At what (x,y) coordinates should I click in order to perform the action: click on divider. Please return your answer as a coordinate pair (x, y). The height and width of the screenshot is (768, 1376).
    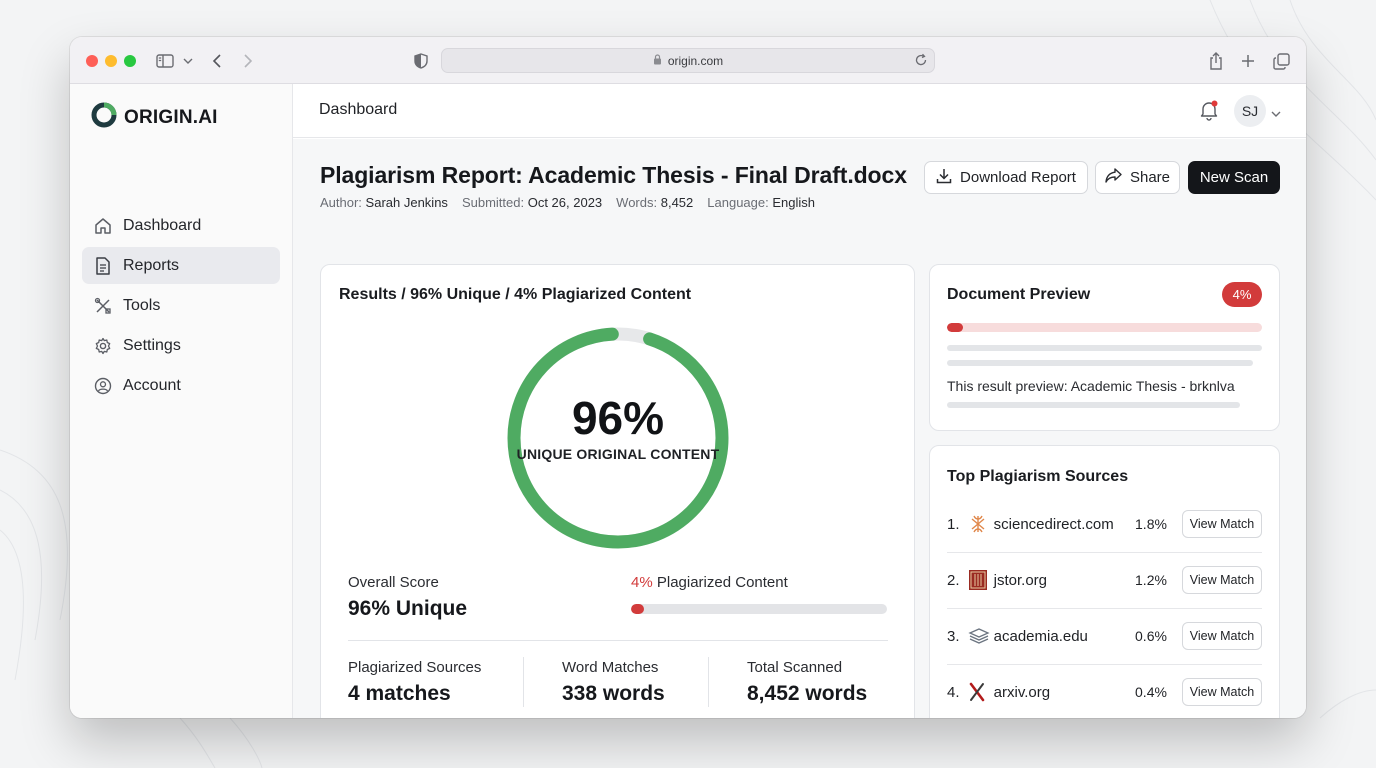
    Looking at the image, I should click on (618, 640).